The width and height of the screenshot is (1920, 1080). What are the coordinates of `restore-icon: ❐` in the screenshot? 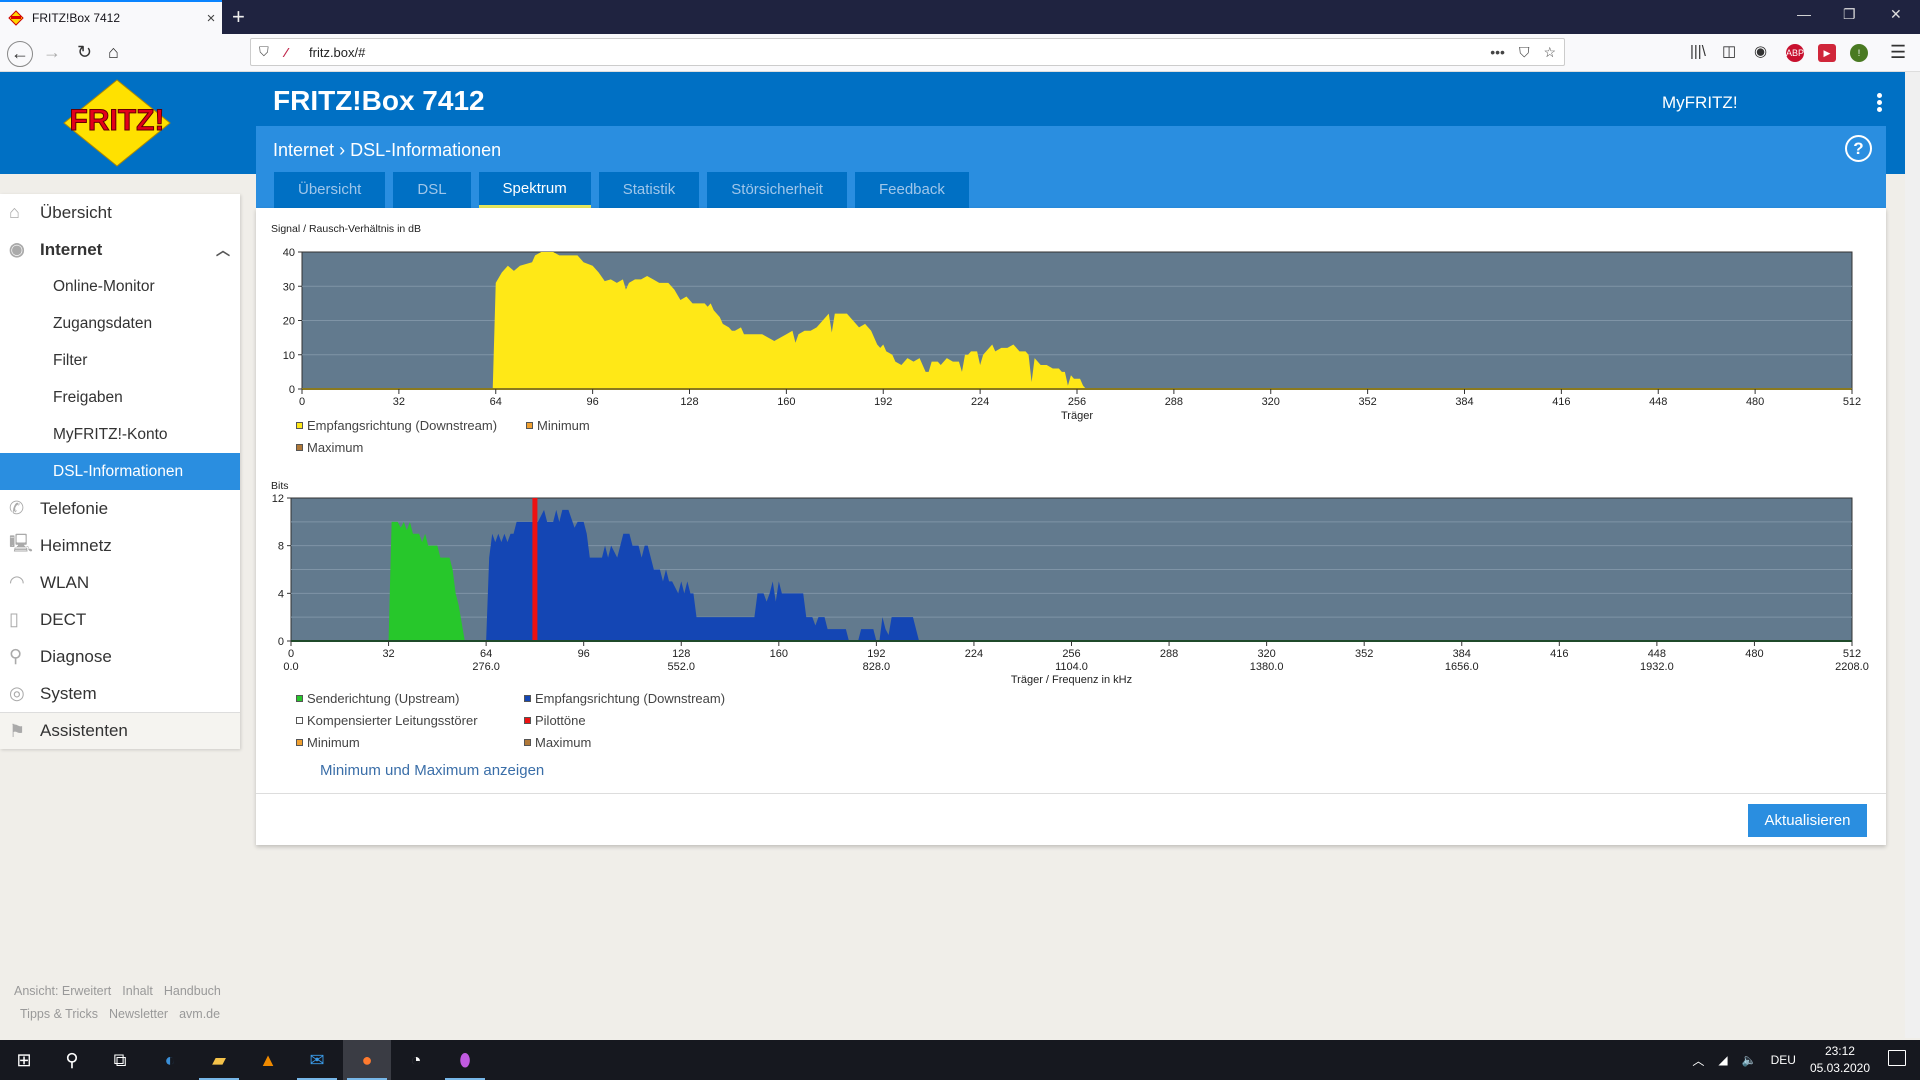 It's located at (1849, 14).